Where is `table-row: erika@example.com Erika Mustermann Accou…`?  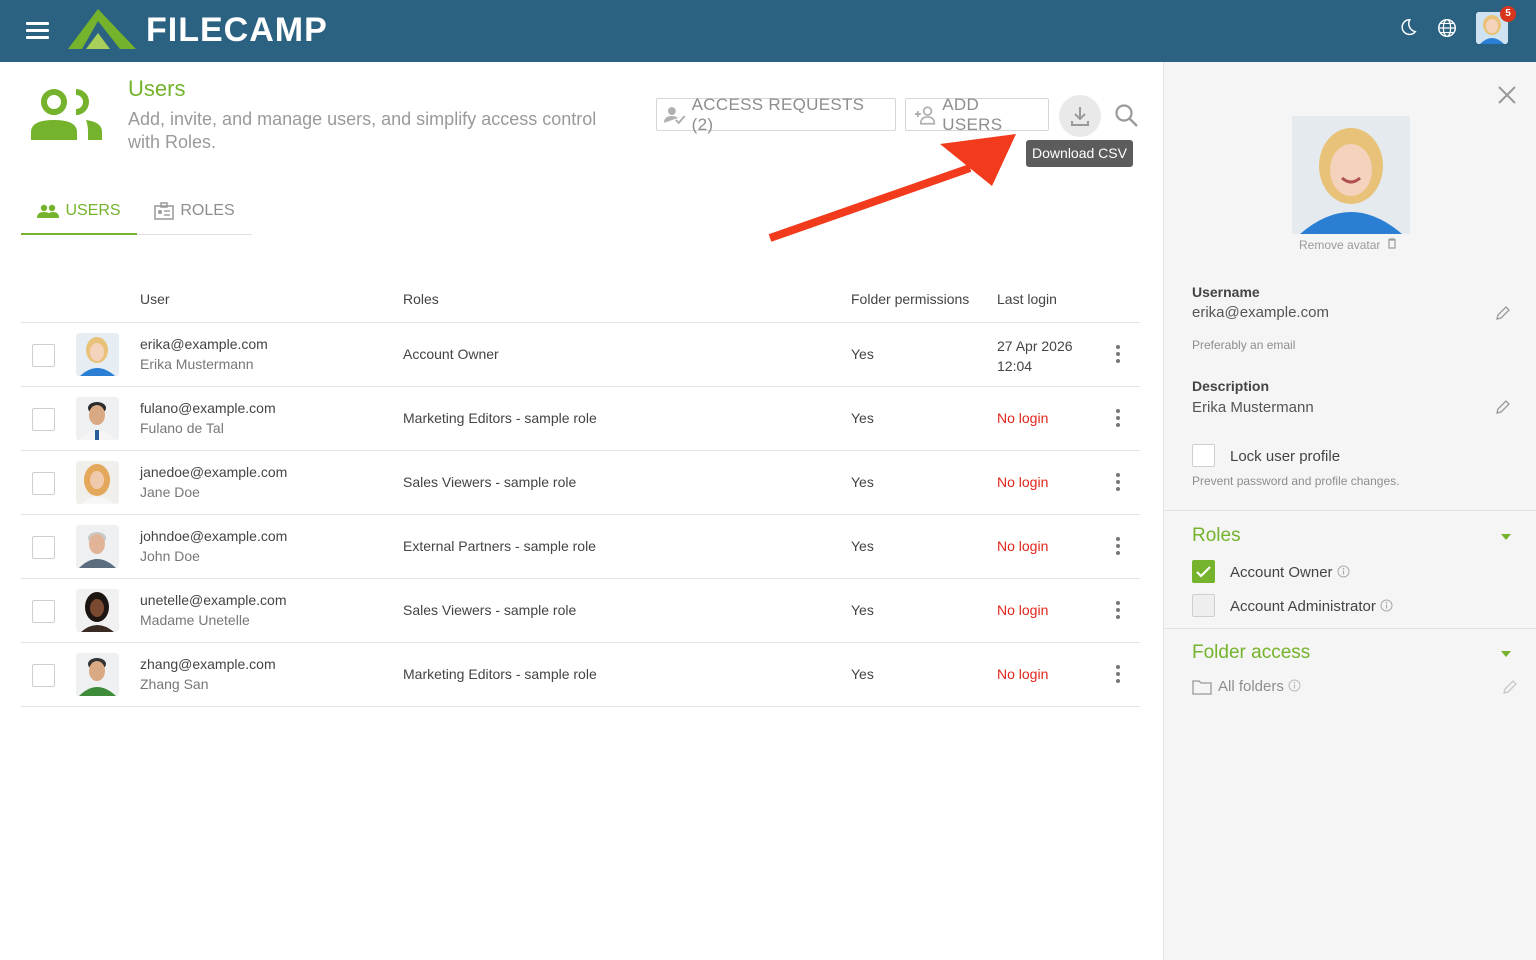 table-row: erika@example.com Erika Mustermann Accou… is located at coordinates (580, 355).